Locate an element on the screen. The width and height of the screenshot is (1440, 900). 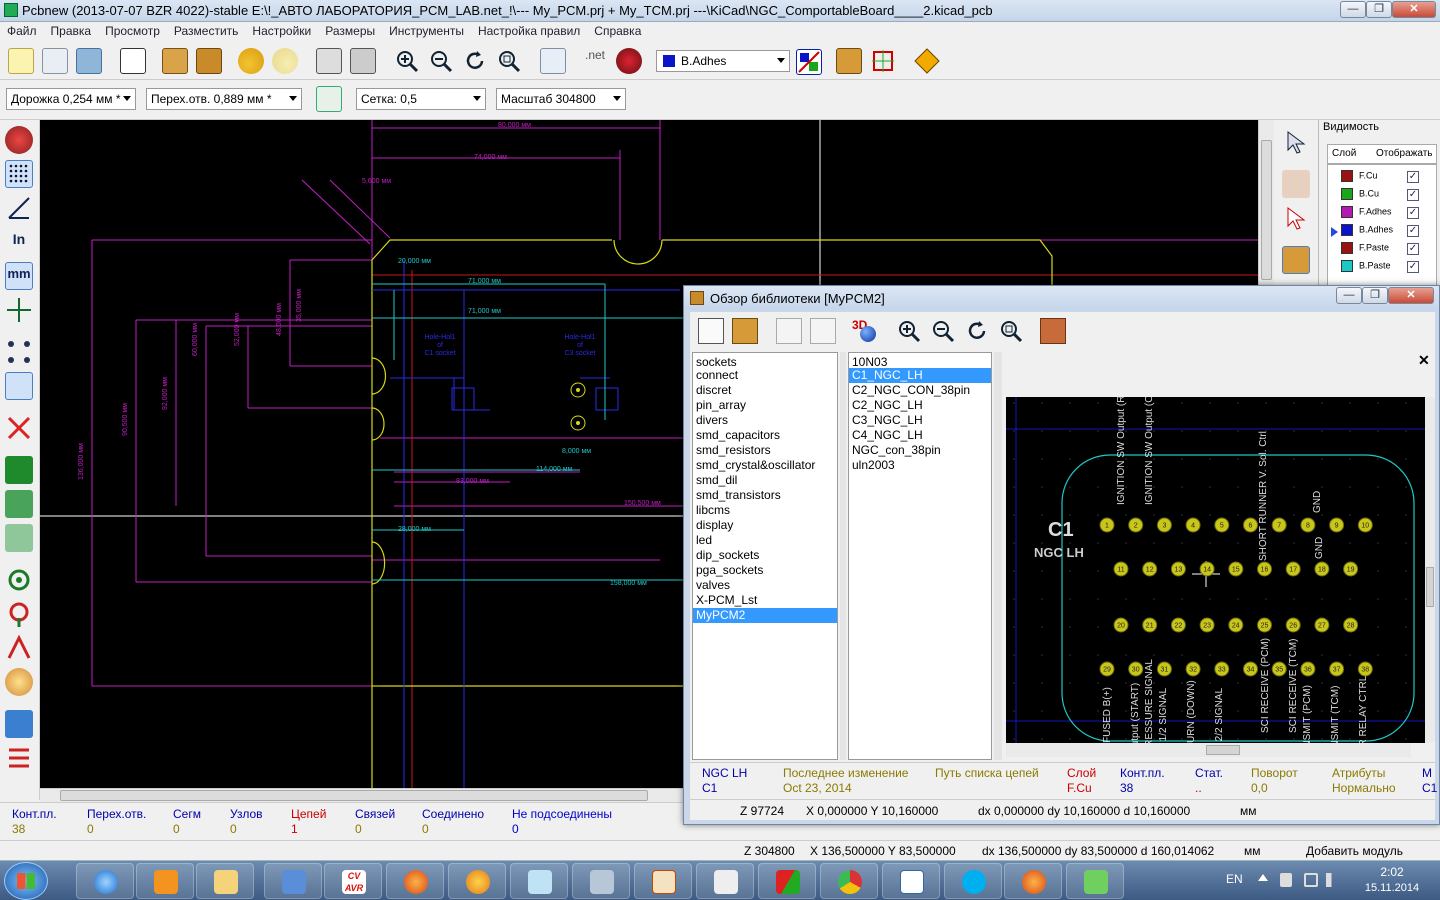
module-item: NGC_con_38pin is located at coordinates (920, 450).